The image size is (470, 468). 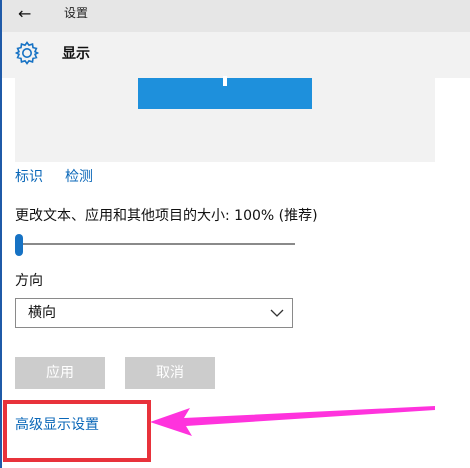 What do you see at coordinates (166, 216) in the screenshot?
I see `scale-label: 更改文本、应用和其他项目的大小: 100% (推荐)` at bounding box center [166, 216].